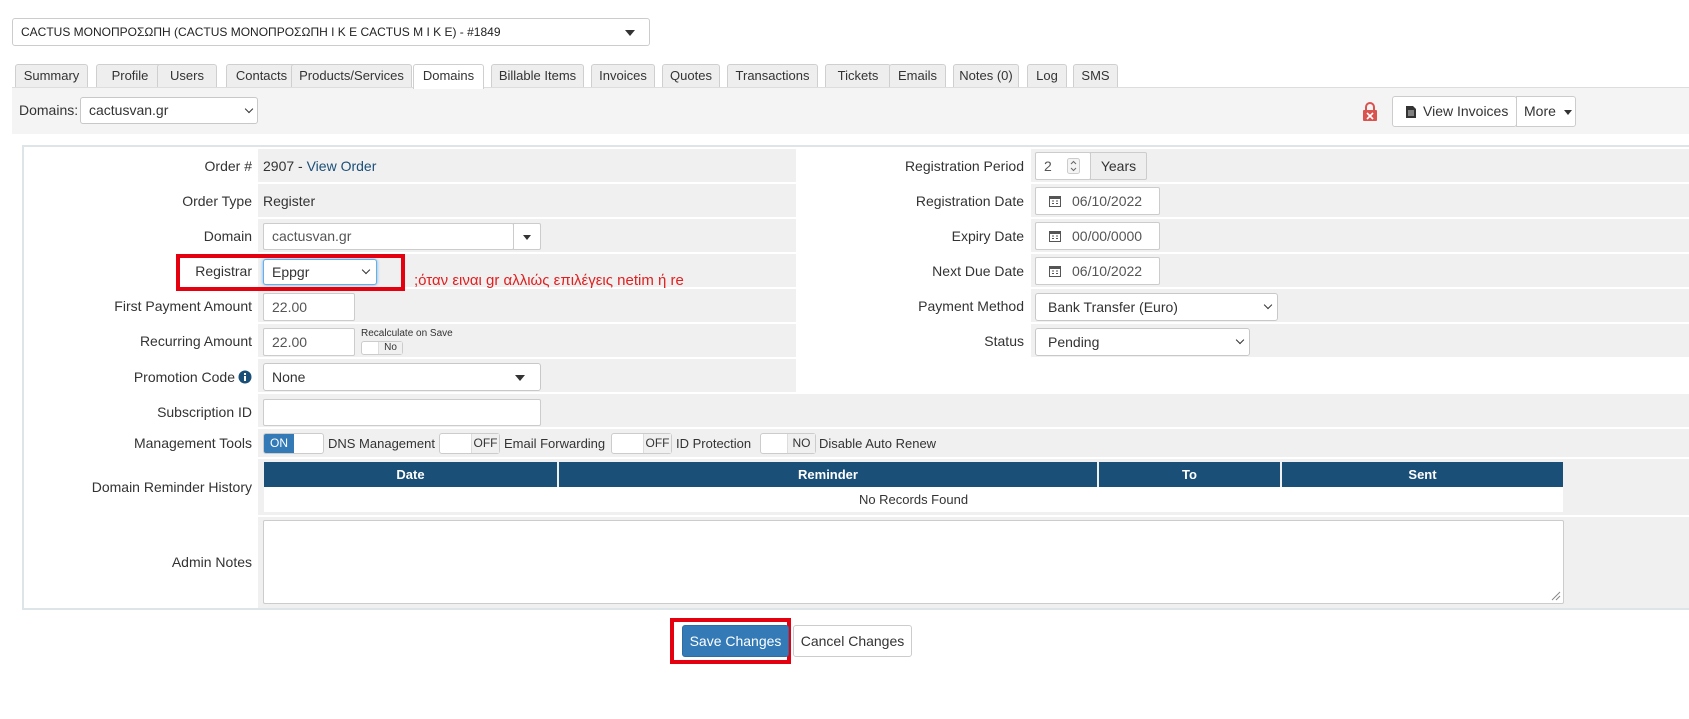 The height and width of the screenshot is (719, 1689). I want to click on next-due-date-input: 06/10/2022, so click(1097, 271).